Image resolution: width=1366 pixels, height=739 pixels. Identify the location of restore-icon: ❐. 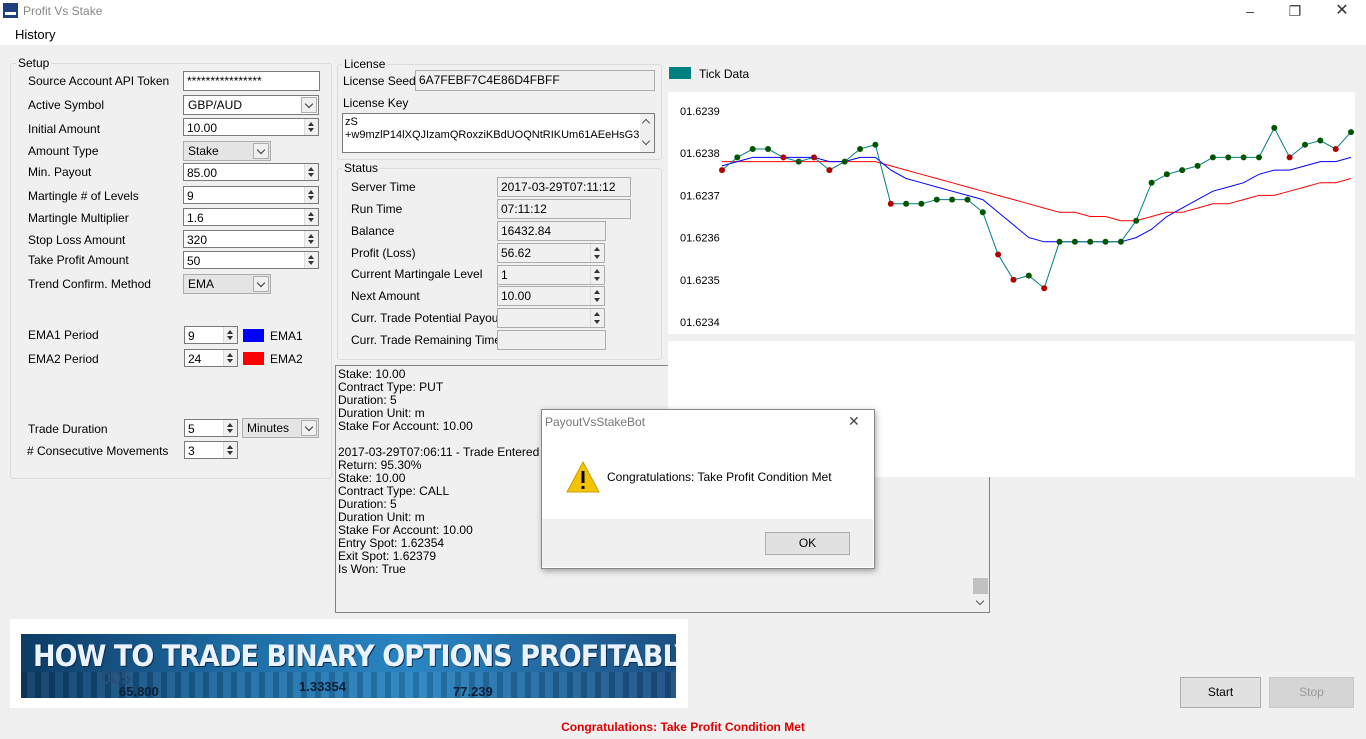
(1295, 12).